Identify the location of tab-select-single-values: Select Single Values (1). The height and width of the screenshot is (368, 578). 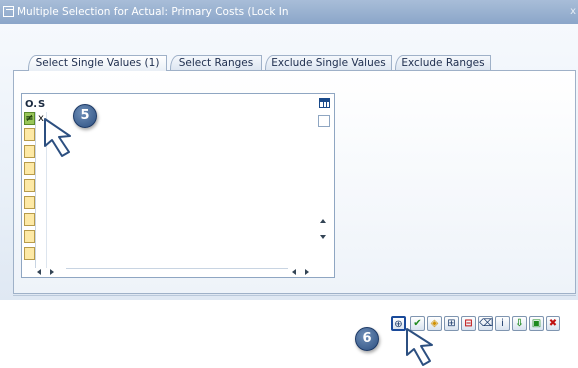
(97, 63).